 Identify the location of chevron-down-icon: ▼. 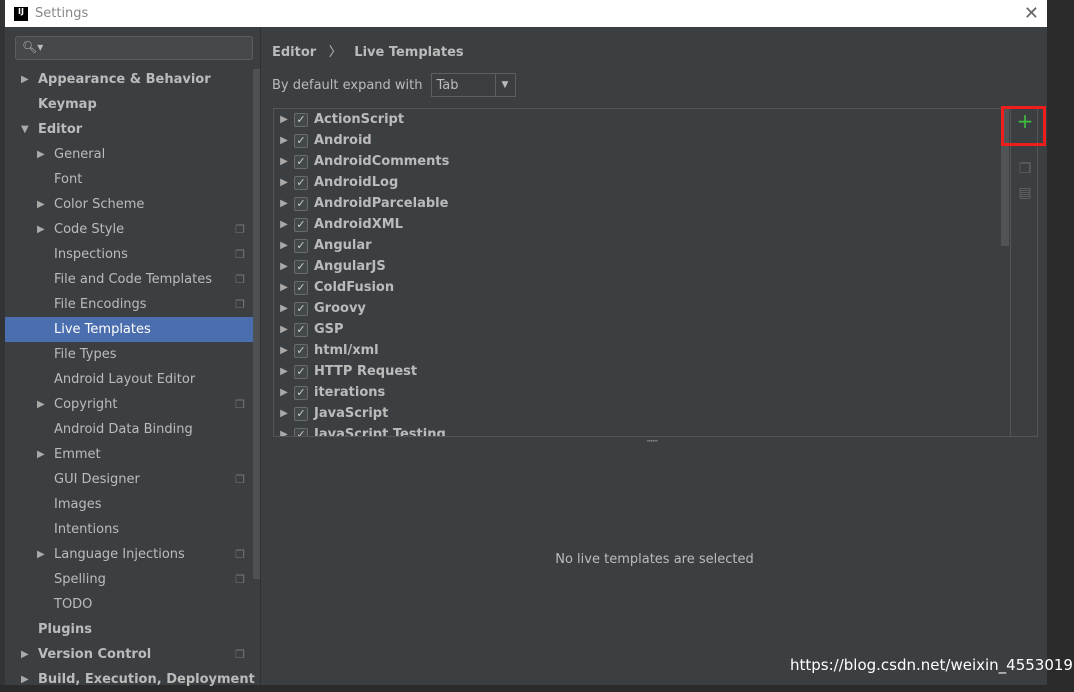
(25, 129).